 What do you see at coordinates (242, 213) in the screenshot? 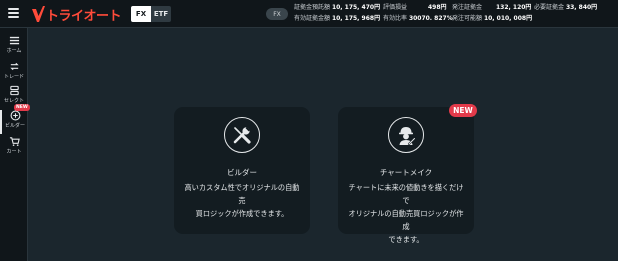
I see `builder-card-desc-line: 買ロジックが作成できます。` at bounding box center [242, 213].